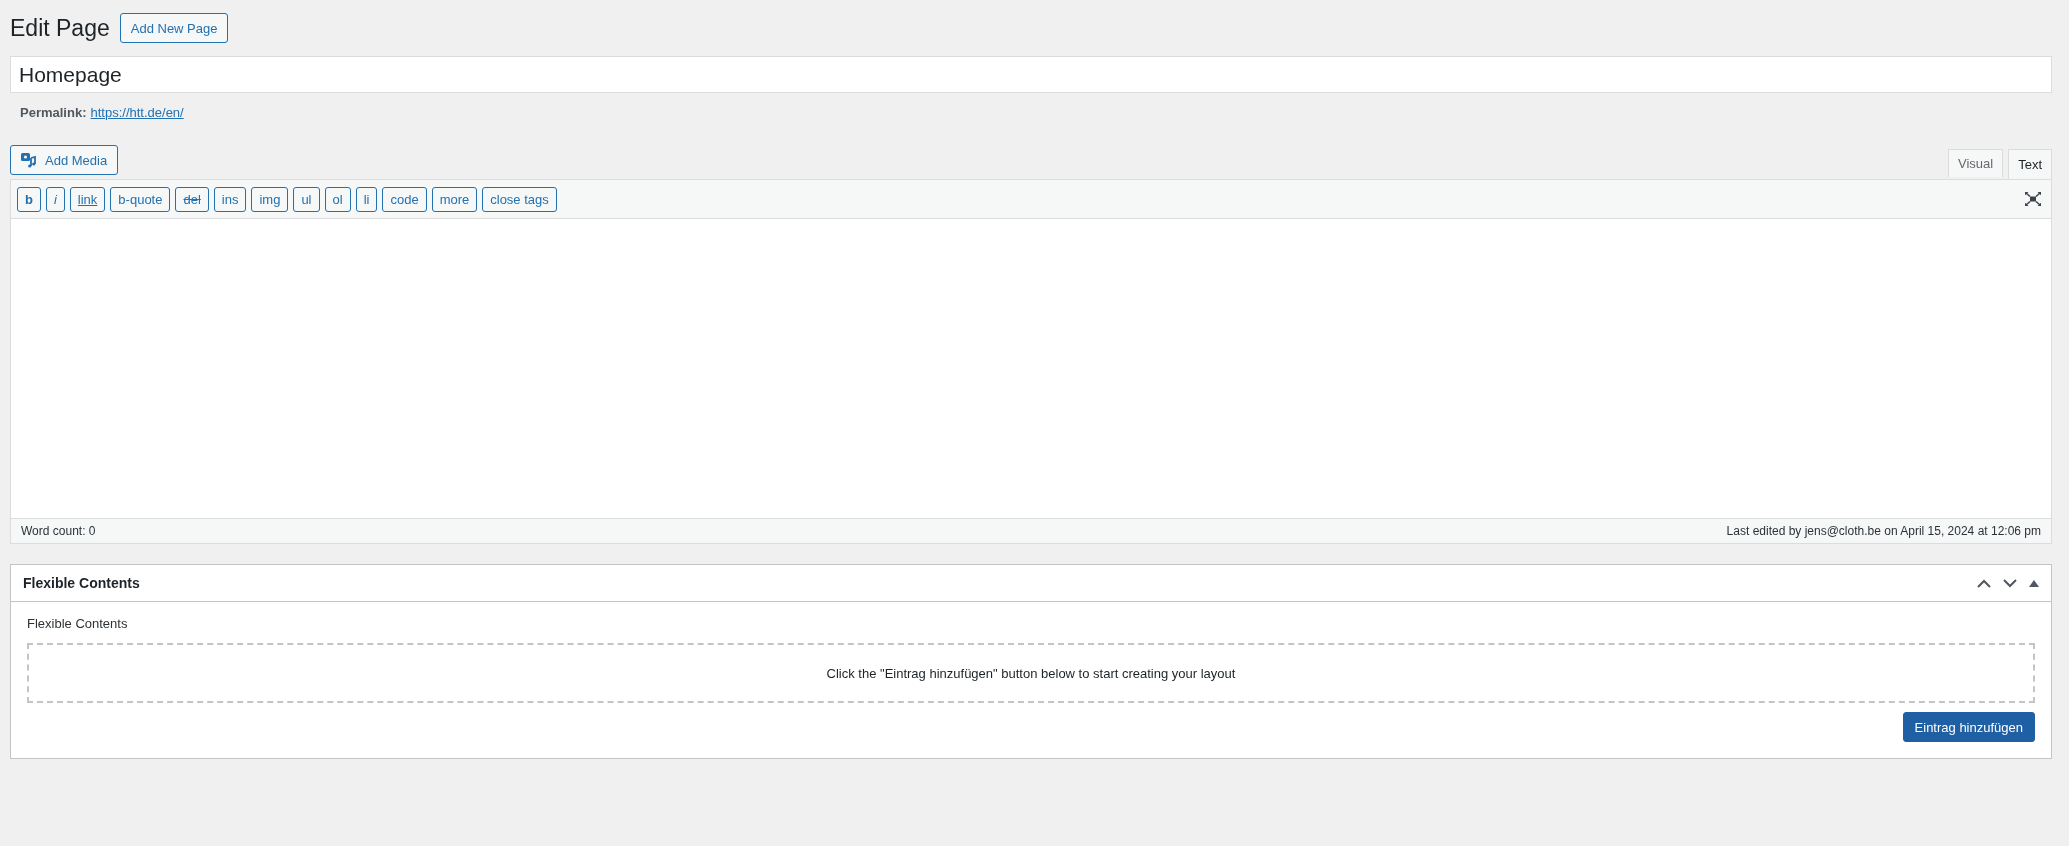  I want to click on fullscreen-icon, so click(2033, 199).